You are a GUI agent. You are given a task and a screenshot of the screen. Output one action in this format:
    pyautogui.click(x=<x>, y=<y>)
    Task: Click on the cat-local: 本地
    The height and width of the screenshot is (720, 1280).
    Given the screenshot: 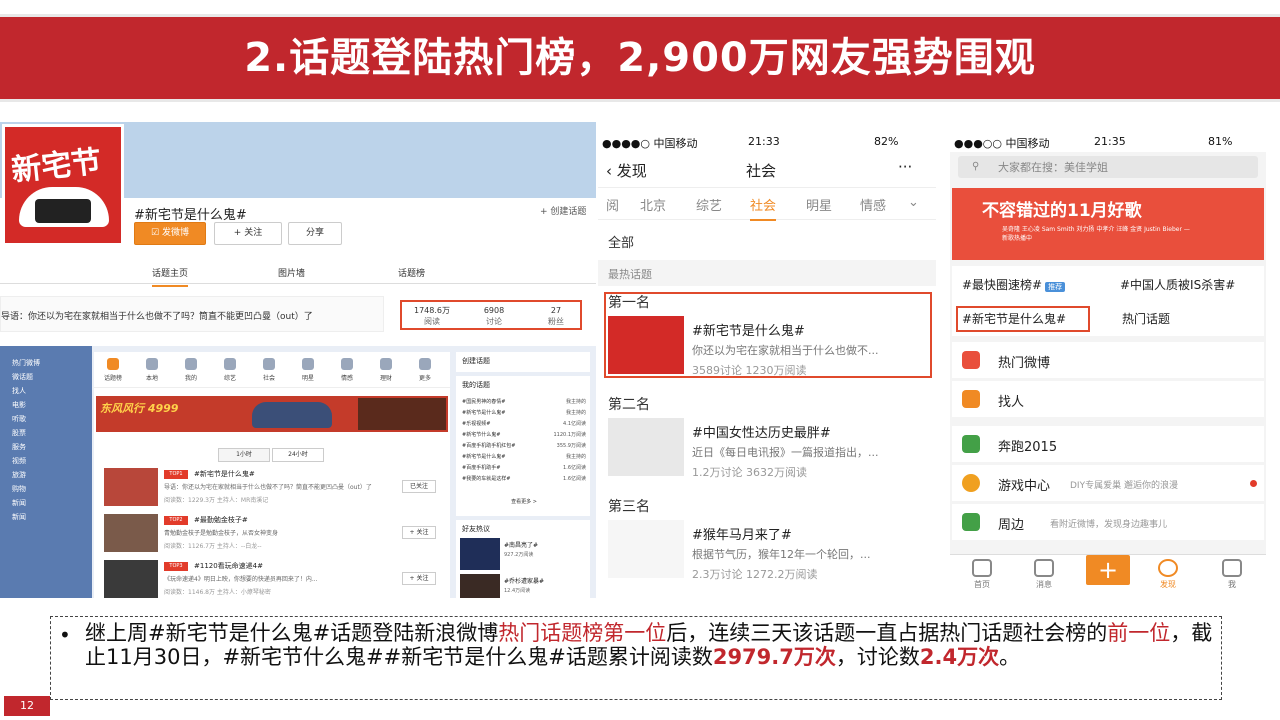 What is the action you would take?
    pyautogui.click(x=152, y=370)
    